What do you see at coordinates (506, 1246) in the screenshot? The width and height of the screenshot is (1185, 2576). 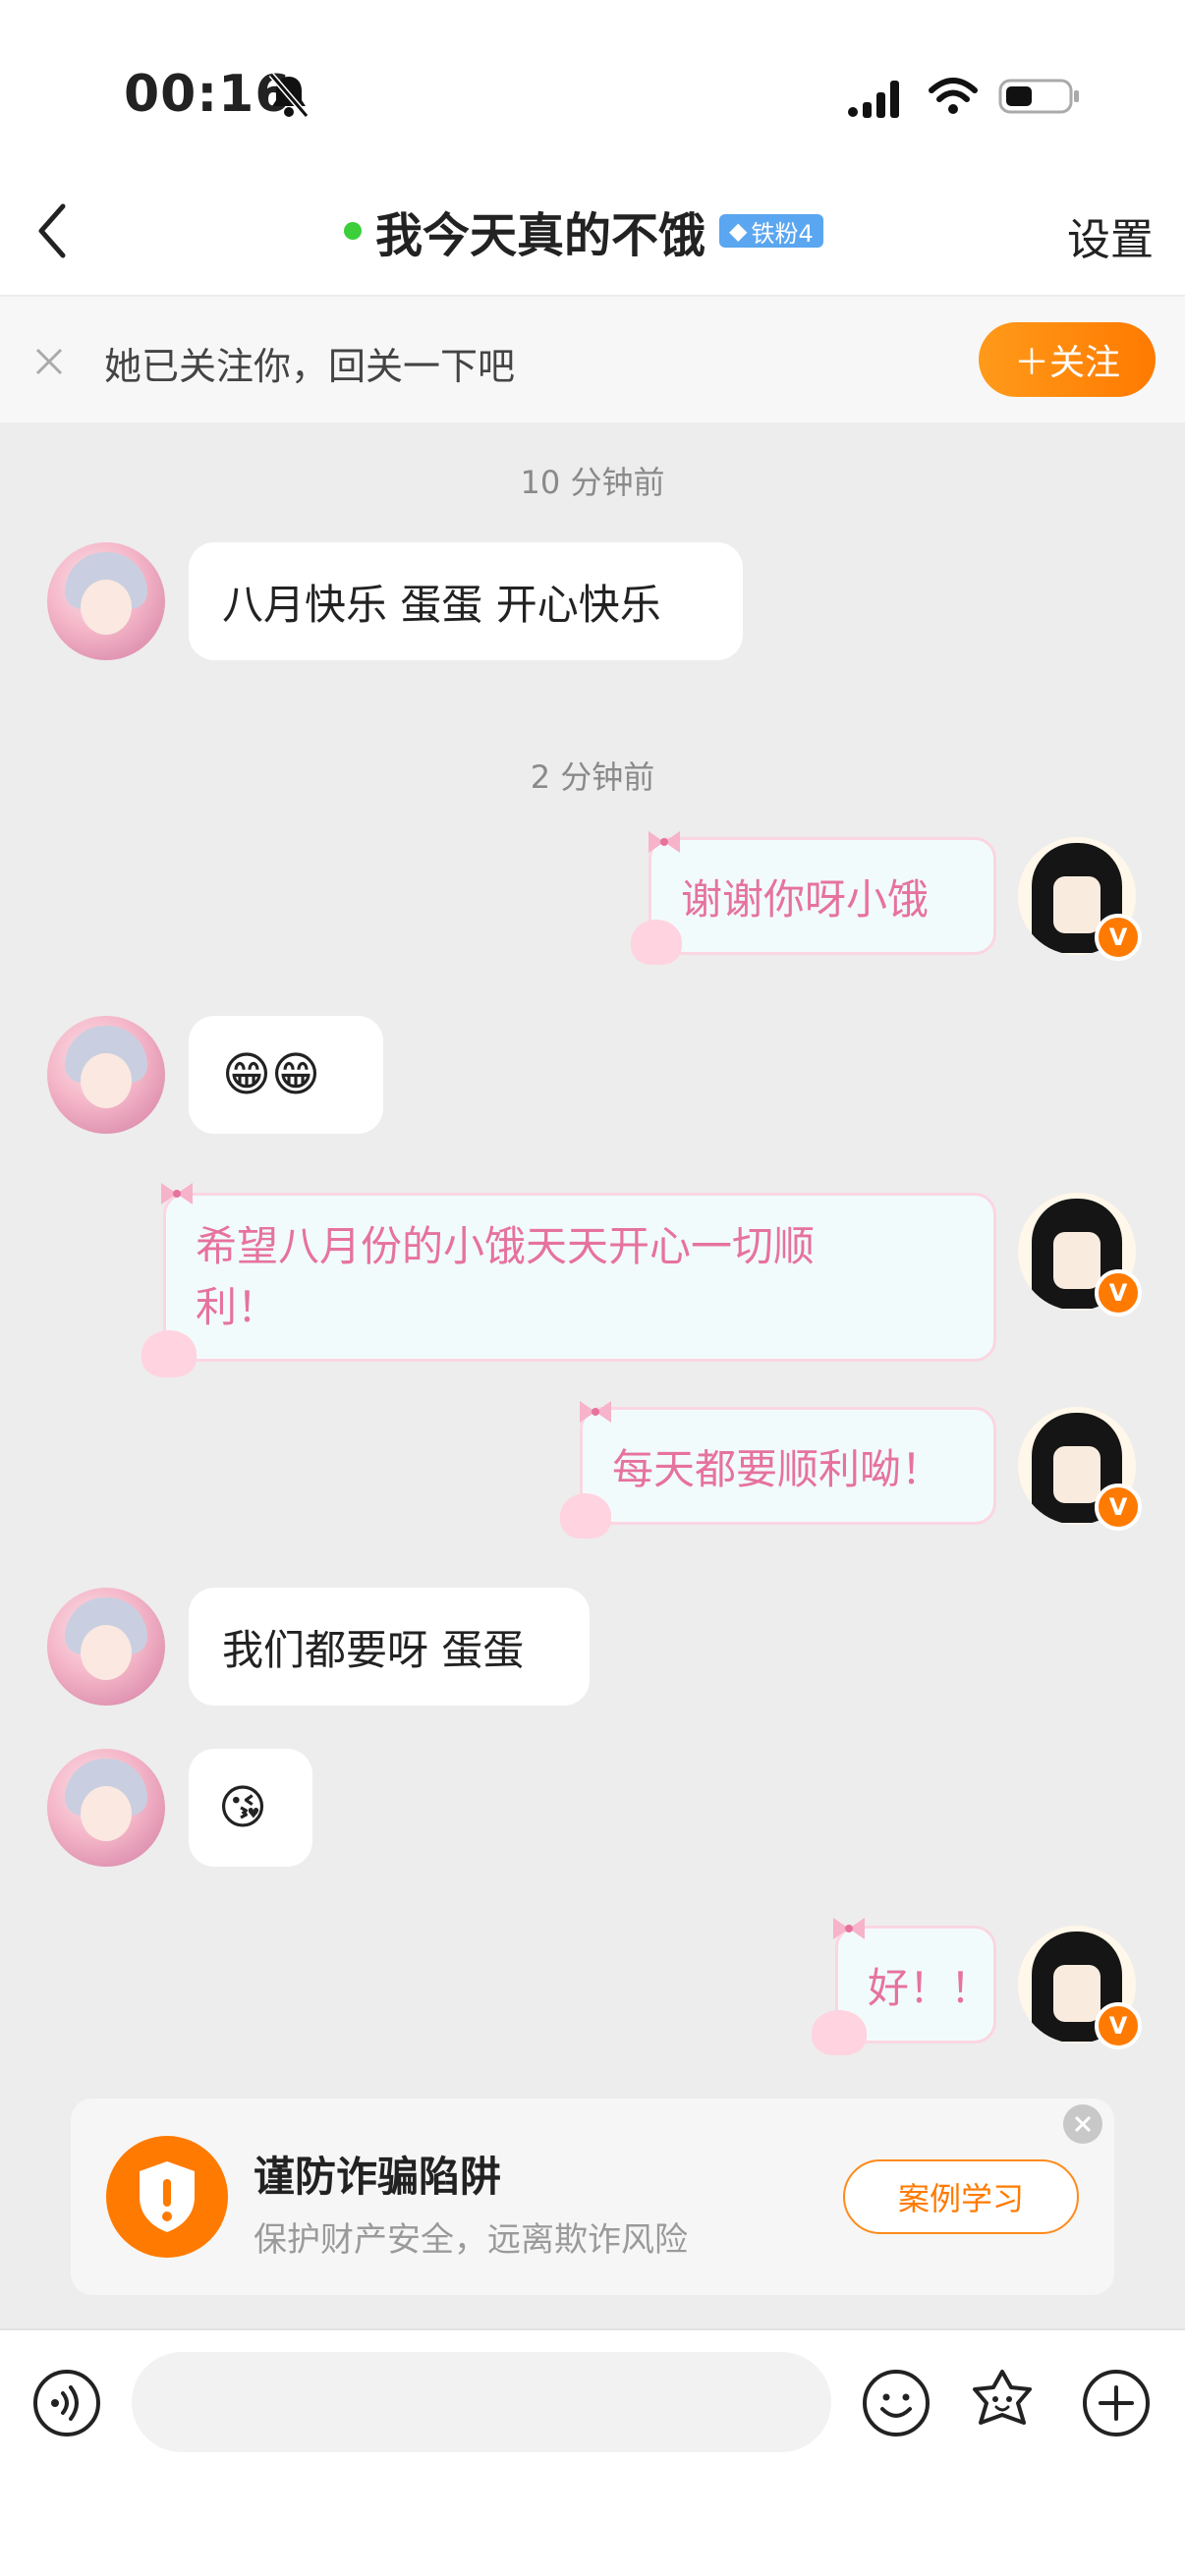 I see `message-text-line: 希望八月份的小饿天天开心一切顺` at bounding box center [506, 1246].